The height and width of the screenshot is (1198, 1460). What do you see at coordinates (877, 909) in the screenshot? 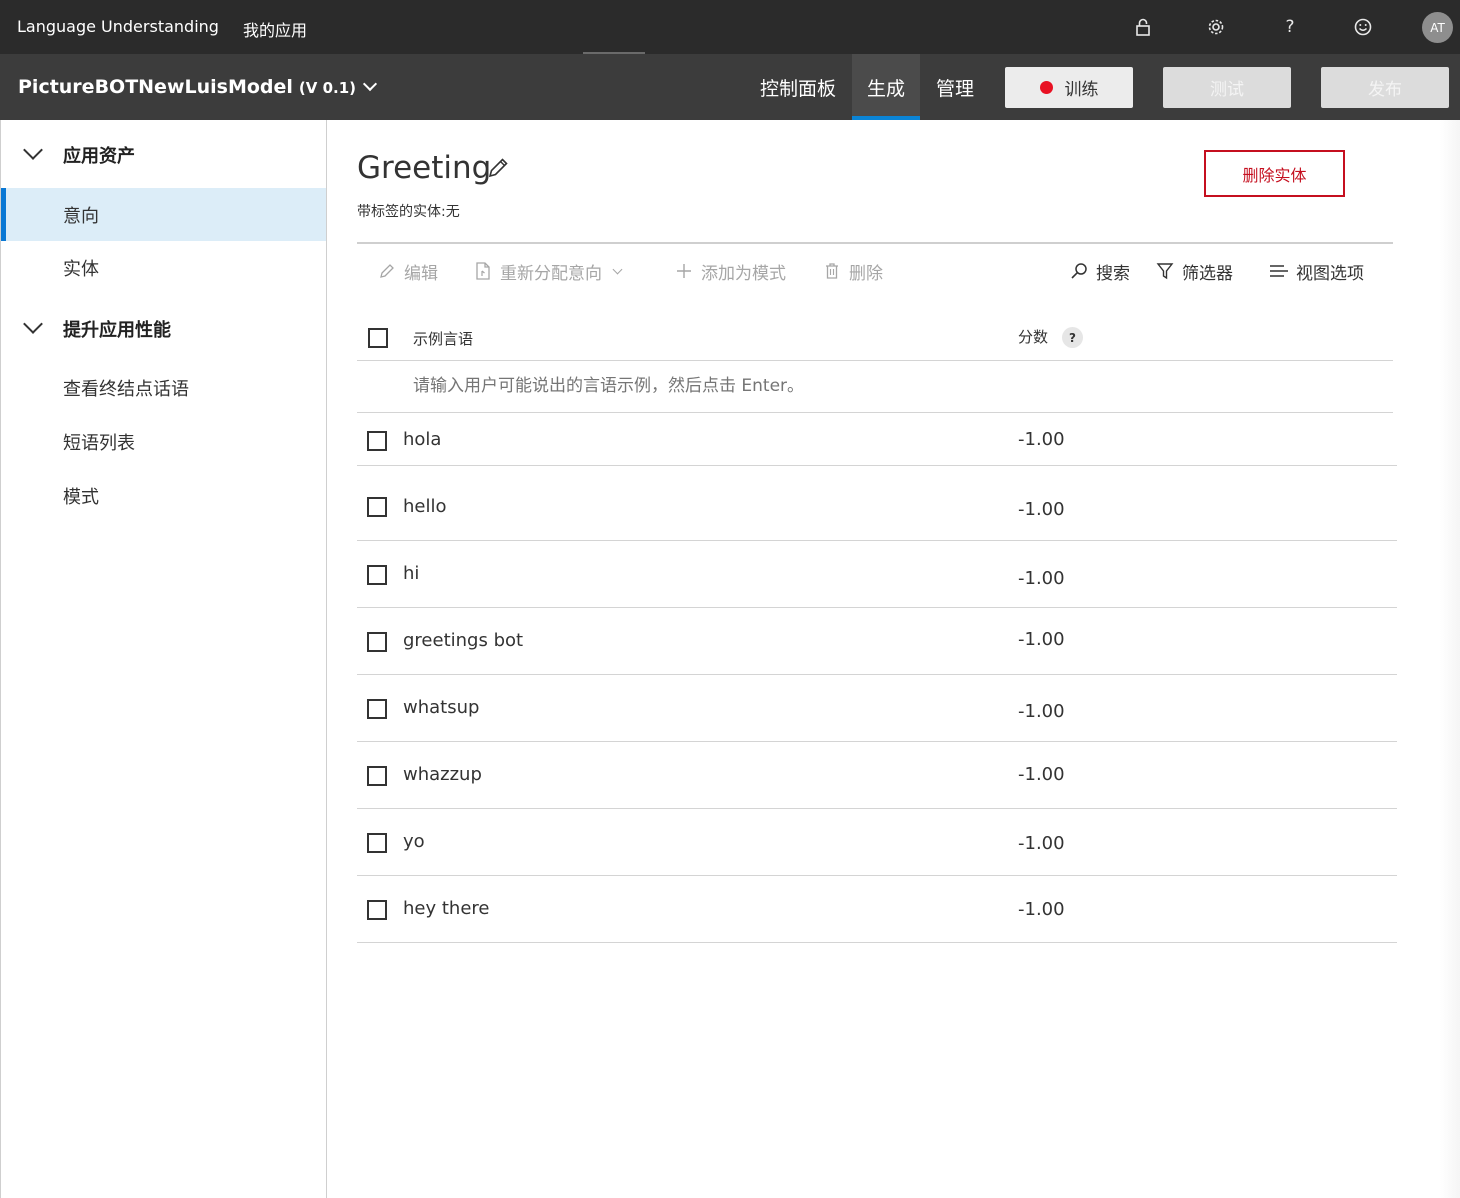
I see `table-row: hey there -1.00` at bounding box center [877, 909].